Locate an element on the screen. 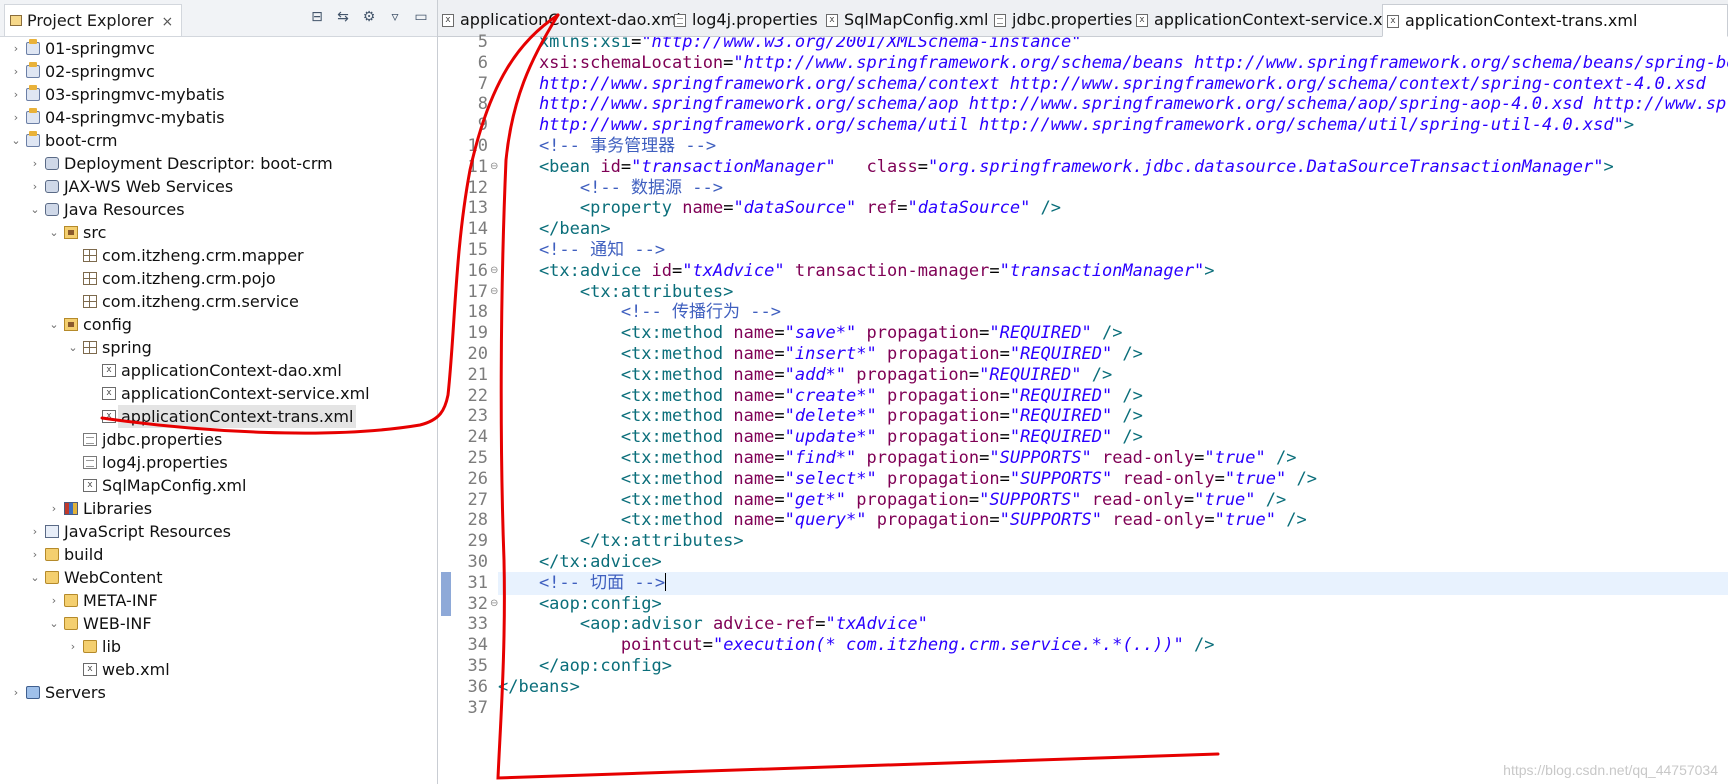  tree-item: com.itzheng.crm.mapper is located at coordinates (218, 255).